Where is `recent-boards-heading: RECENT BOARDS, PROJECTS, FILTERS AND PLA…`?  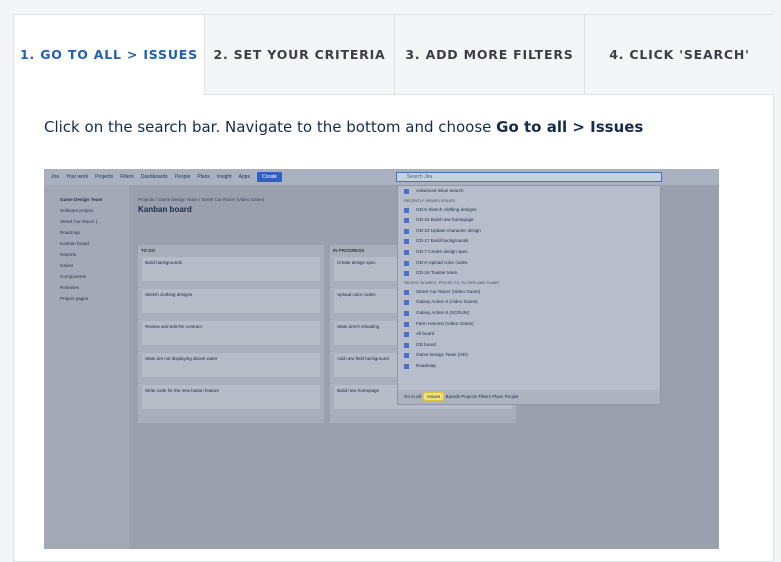 recent-boards-heading: RECENT BOARDS, PROJECTS, FILTERS AND PLA… is located at coordinates (451, 282).